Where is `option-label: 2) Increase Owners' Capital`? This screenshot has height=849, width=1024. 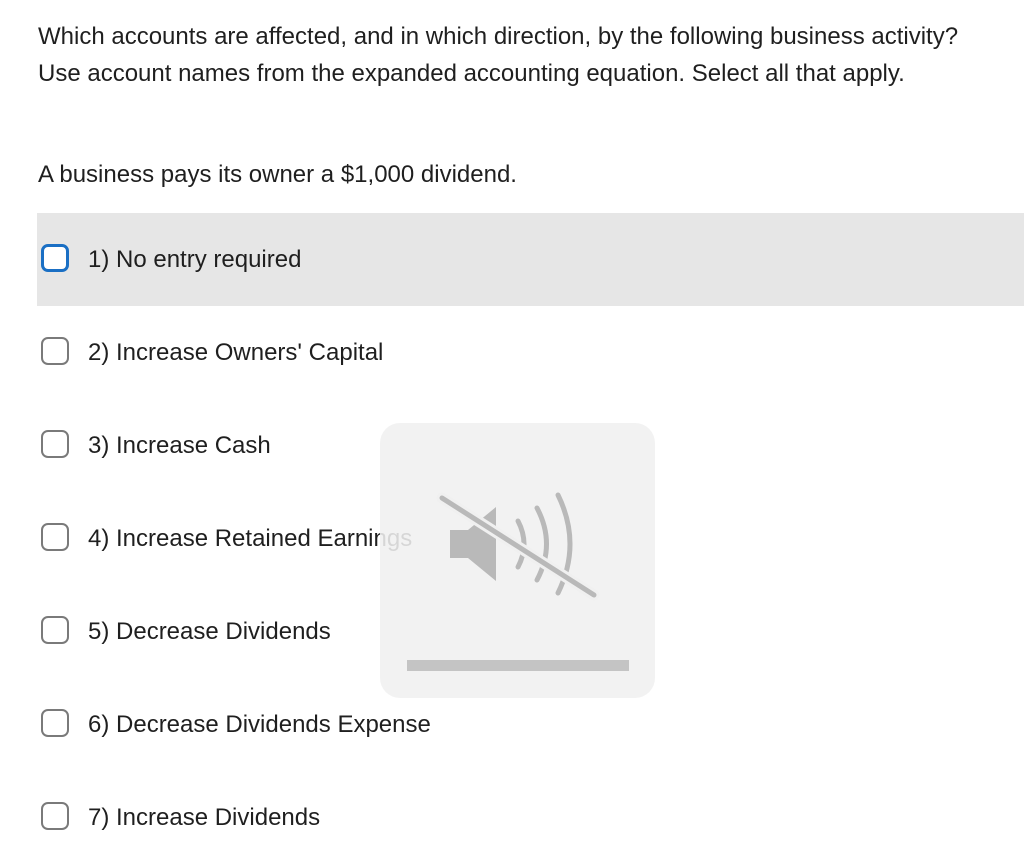
option-label: 2) Increase Owners' Capital is located at coordinates (236, 352).